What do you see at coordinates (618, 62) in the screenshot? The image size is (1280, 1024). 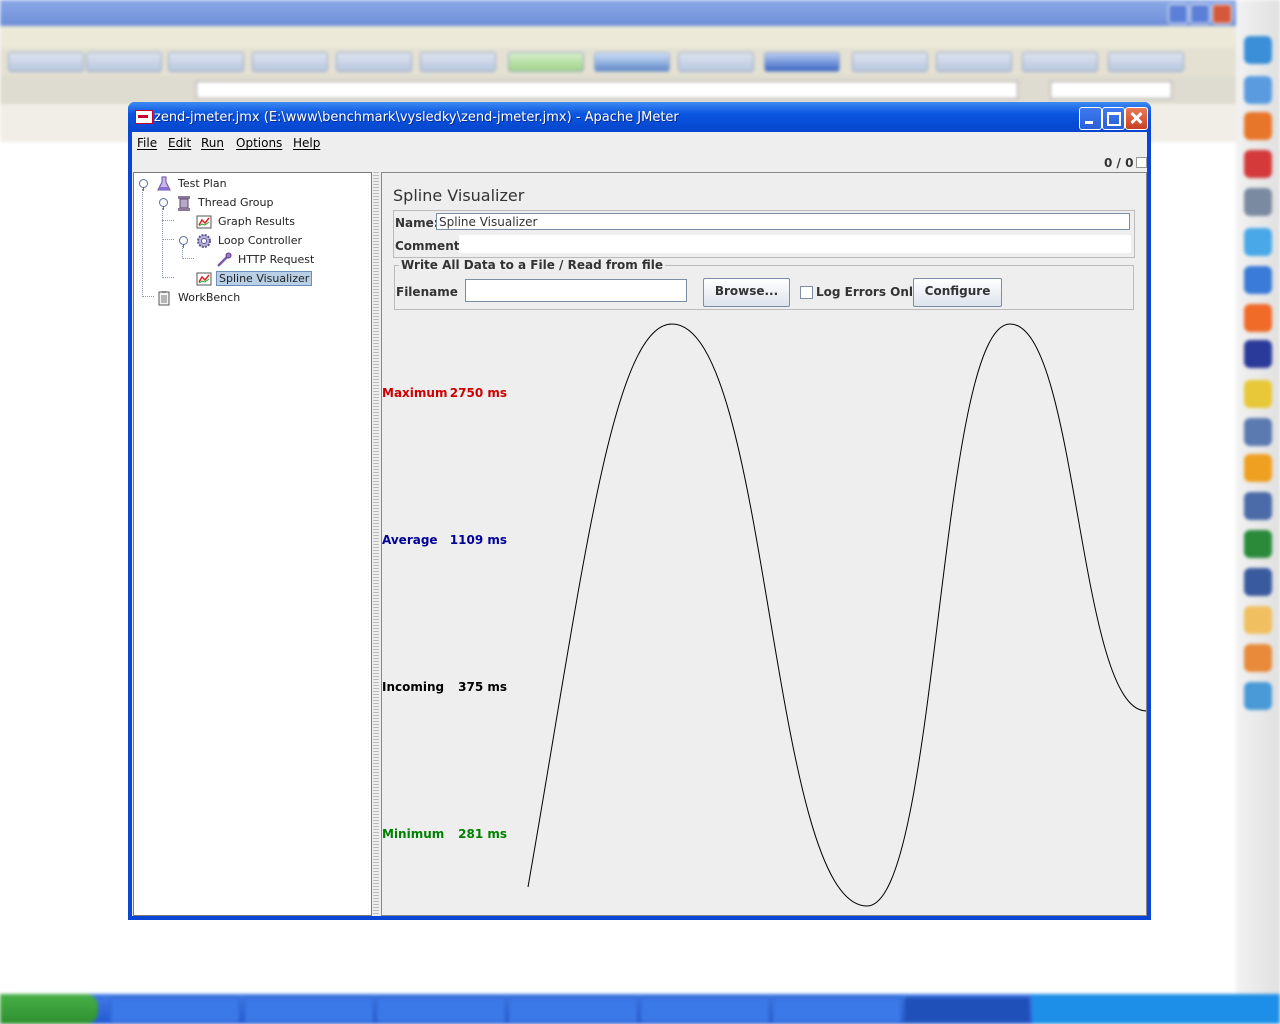 I see `browser-tabs` at bounding box center [618, 62].